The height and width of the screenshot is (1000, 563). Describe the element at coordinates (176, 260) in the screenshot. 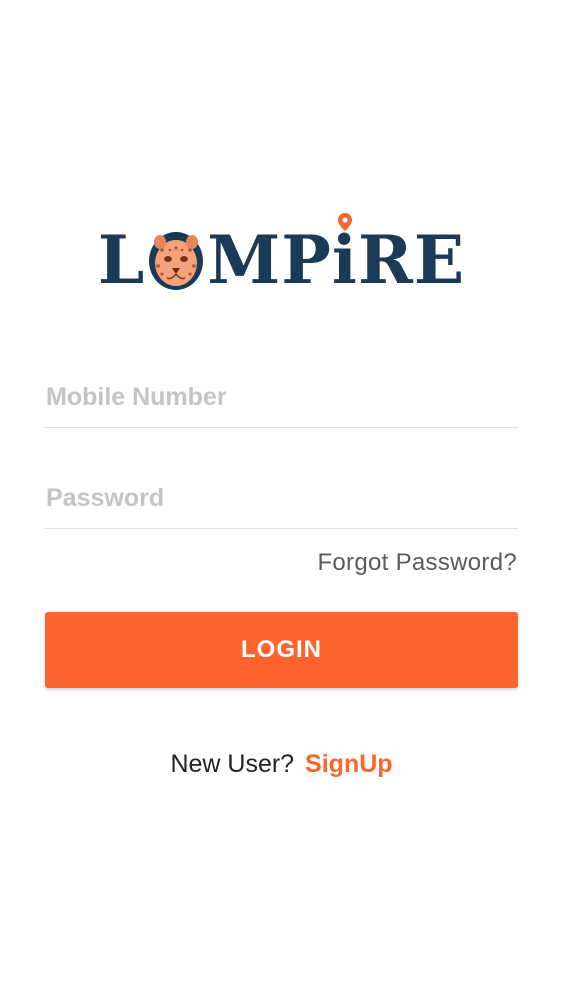

I see `leopard-face-icon` at that location.